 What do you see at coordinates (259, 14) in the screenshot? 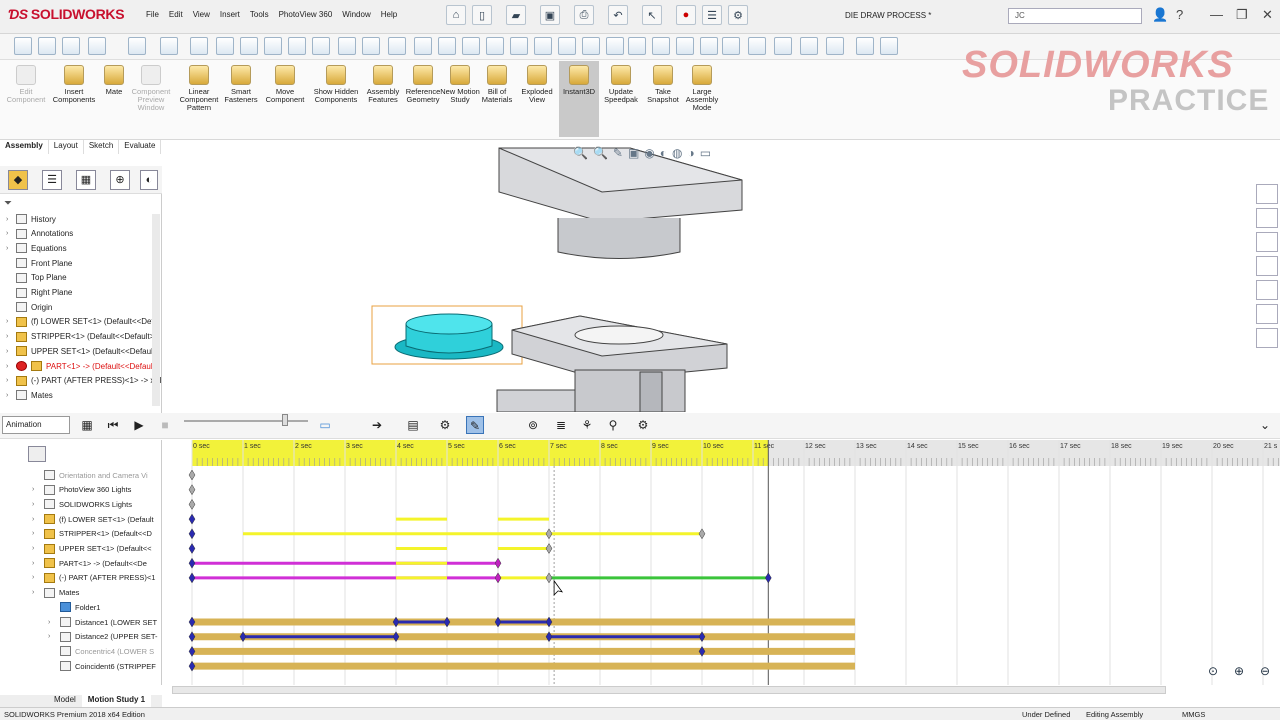
I see `menu-item-tools: Tools` at bounding box center [259, 14].